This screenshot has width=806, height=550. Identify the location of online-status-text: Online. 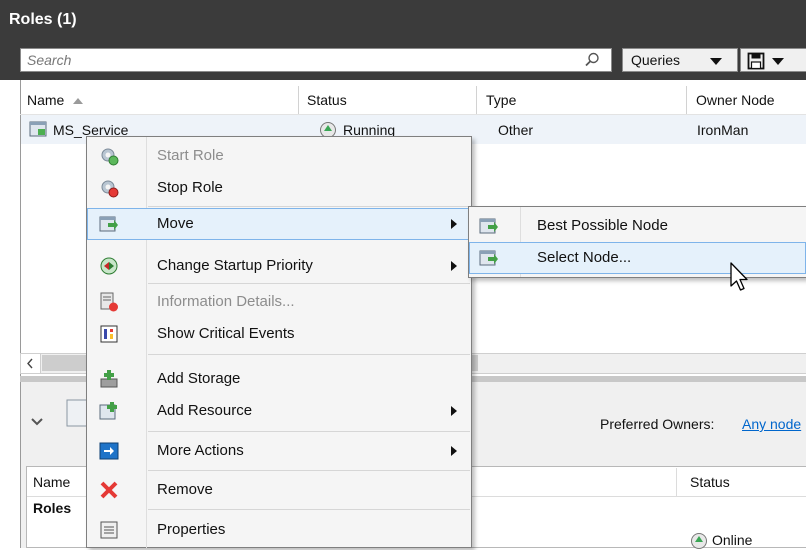
(732, 540).